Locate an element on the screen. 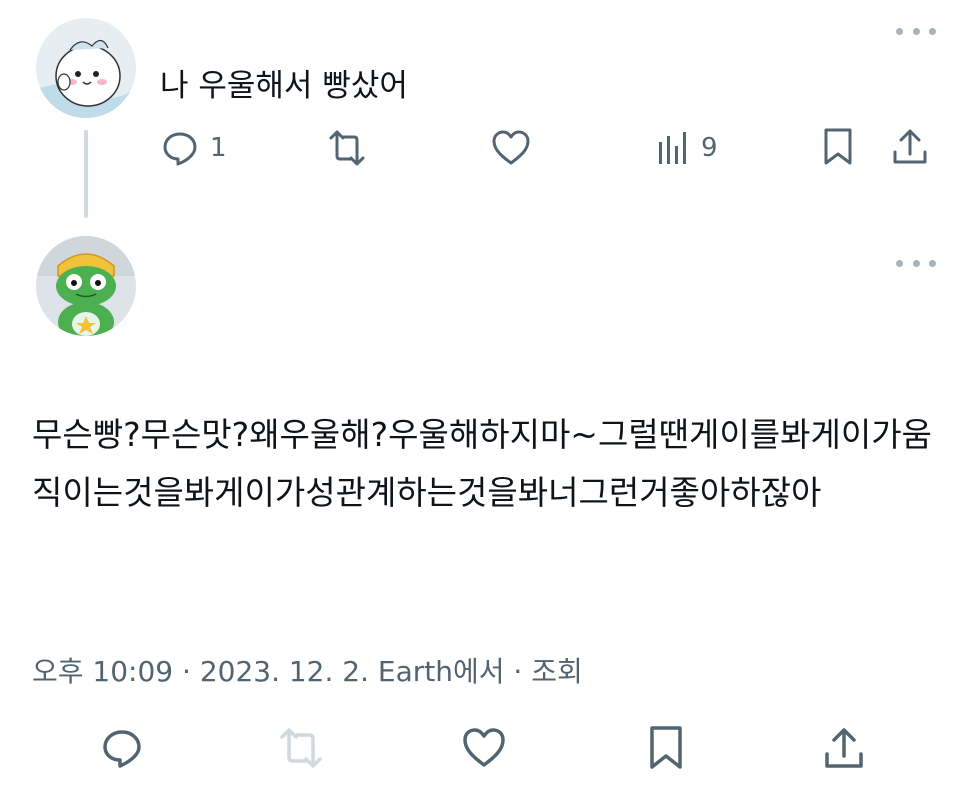 The image size is (968, 806). tweet-timestamp: 오후 10:09 · 2023. 12. 2. Earth에서 · 조회 is located at coordinates (307, 671).